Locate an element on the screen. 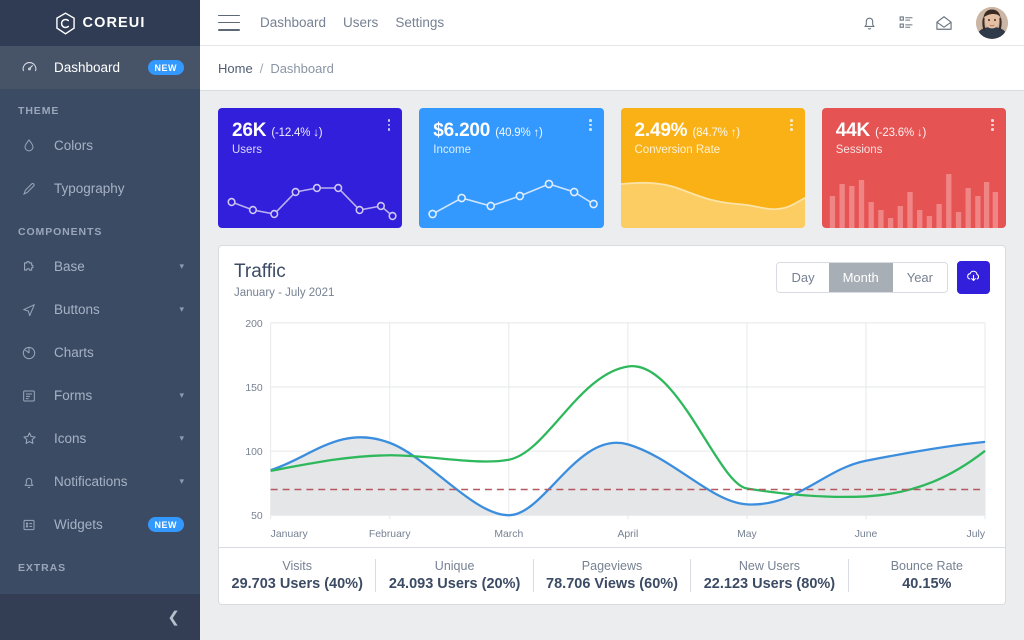 This screenshot has height=640, width=1024. sparkline-users is located at coordinates (310, 197).